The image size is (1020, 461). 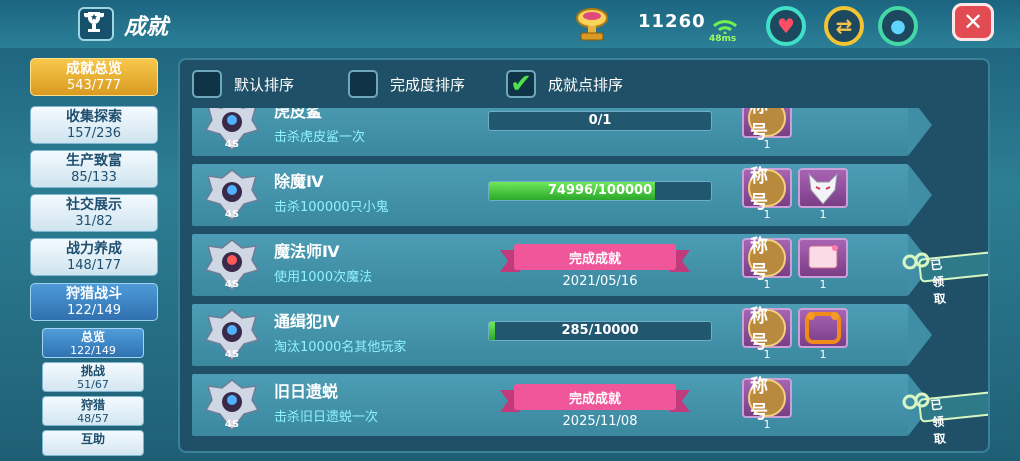 I want to click on achievement-desc: 击杀100000只小鬼, so click(x=331, y=207).